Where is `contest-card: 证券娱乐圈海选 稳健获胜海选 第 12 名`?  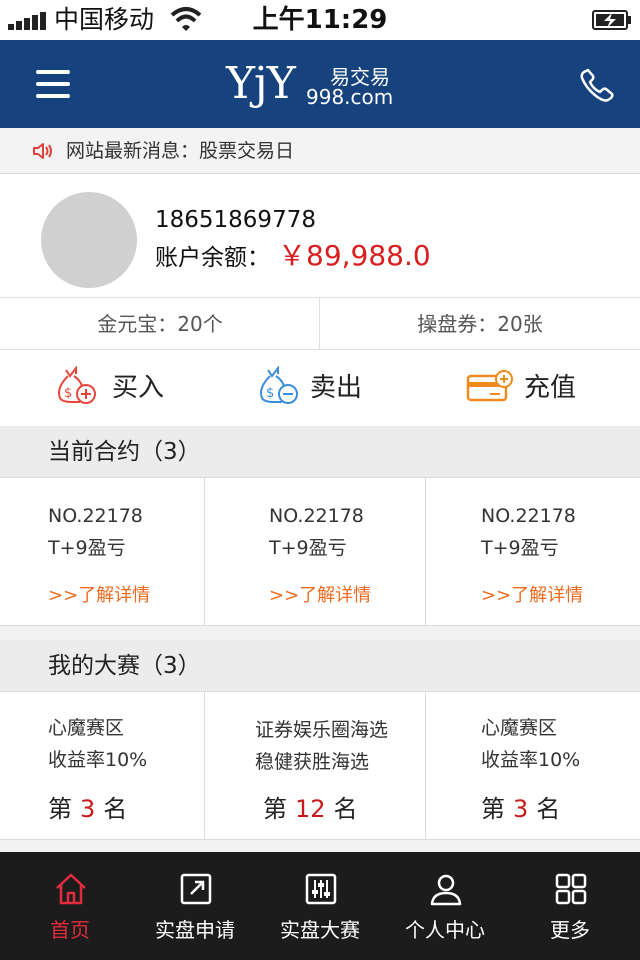 contest-card: 证券娱乐圈海选 稳健获胜海选 第 12 名 is located at coordinates (315, 765).